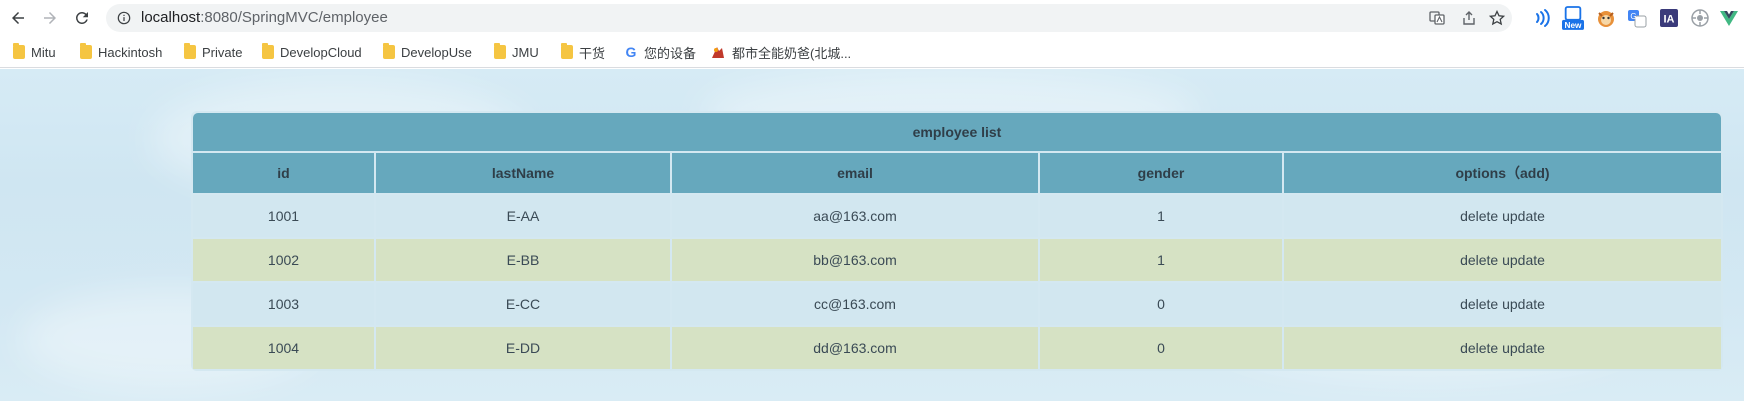  Describe the element at coordinates (1161, 173) in the screenshot. I see `header-gender: gender` at that location.